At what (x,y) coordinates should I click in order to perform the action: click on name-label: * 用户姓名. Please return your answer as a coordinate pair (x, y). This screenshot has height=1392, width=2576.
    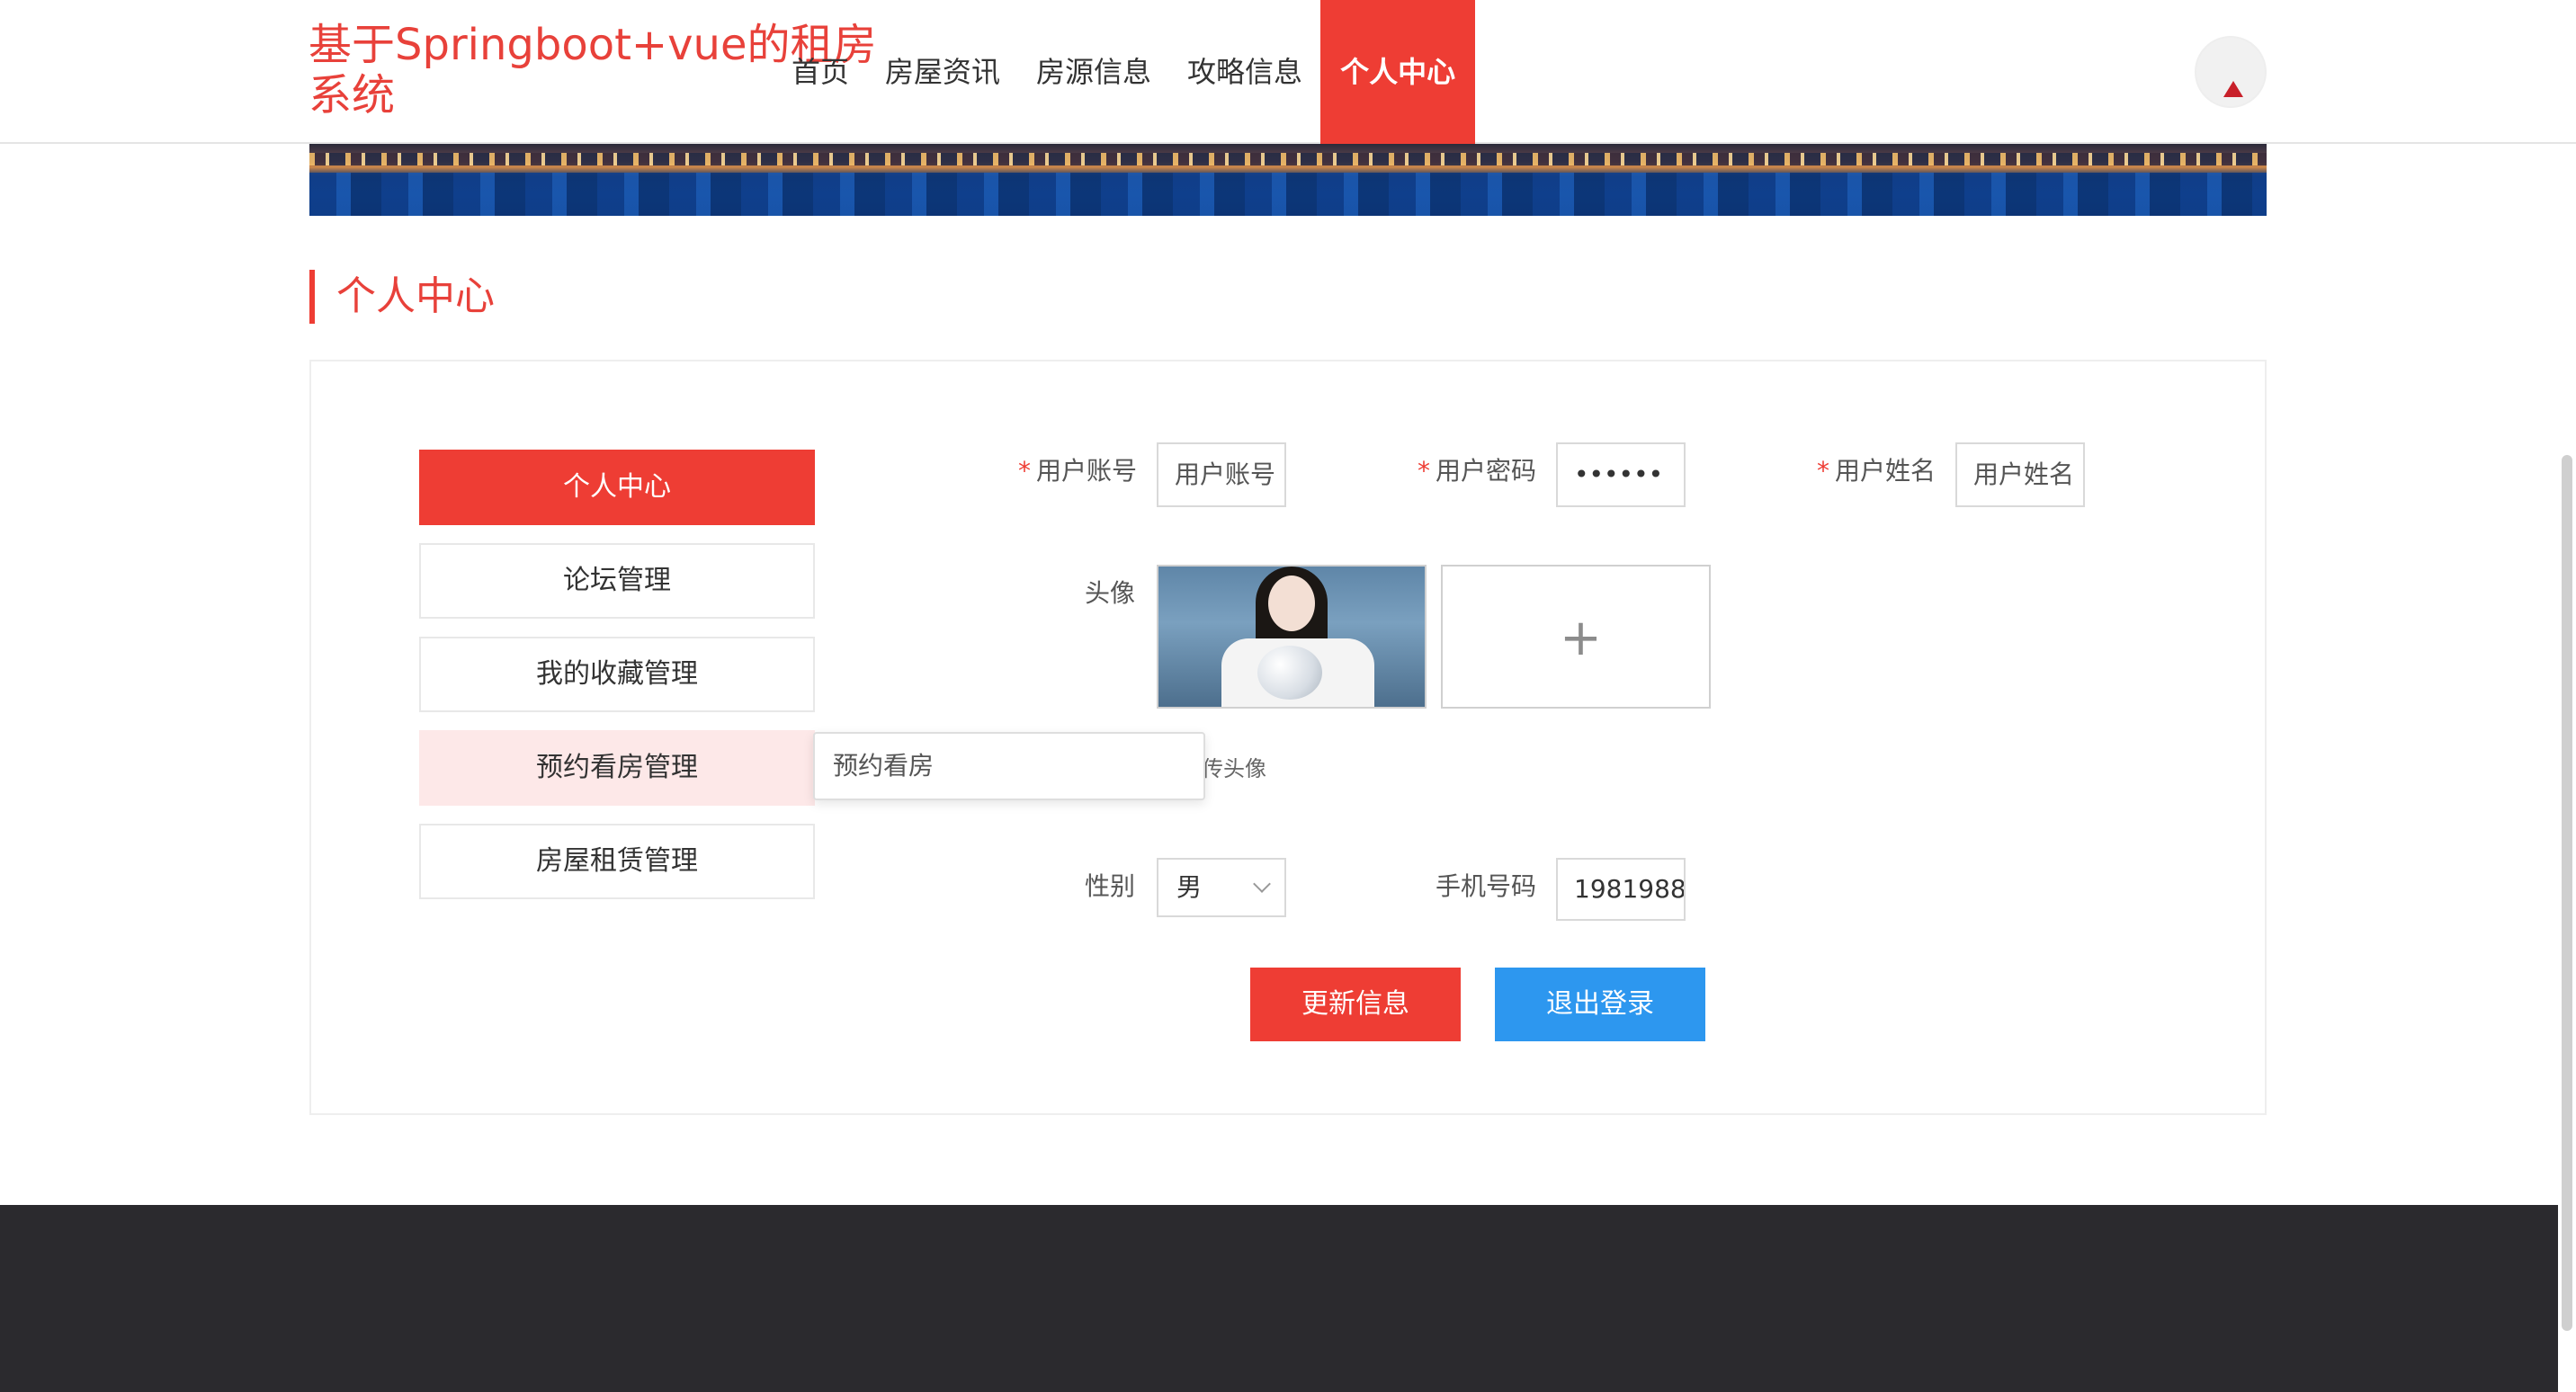
    Looking at the image, I should click on (1876, 471).